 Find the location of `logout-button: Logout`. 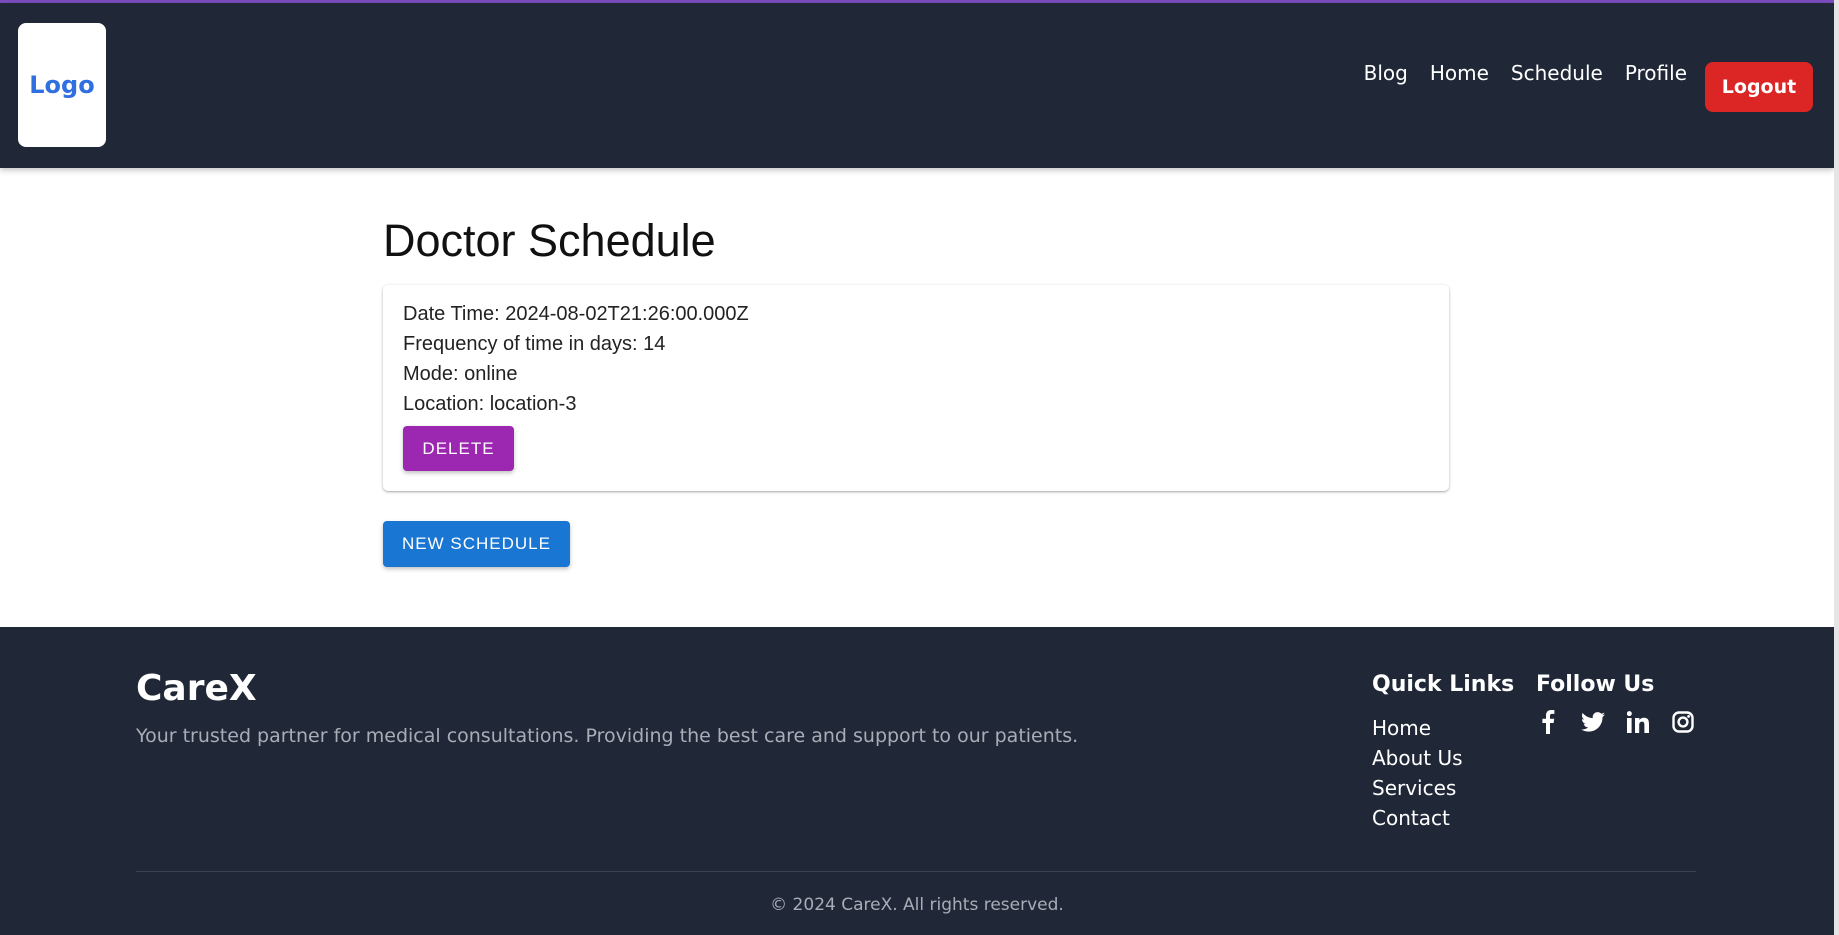

logout-button: Logout is located at coordinates (1759, 87).